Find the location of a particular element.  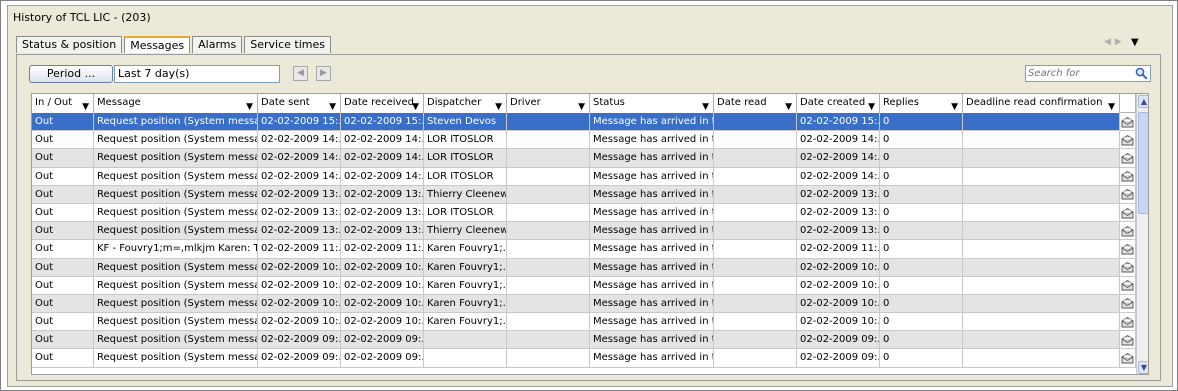

column-header-label: Deadline read confirmation is located at coordinates (1034, 102).